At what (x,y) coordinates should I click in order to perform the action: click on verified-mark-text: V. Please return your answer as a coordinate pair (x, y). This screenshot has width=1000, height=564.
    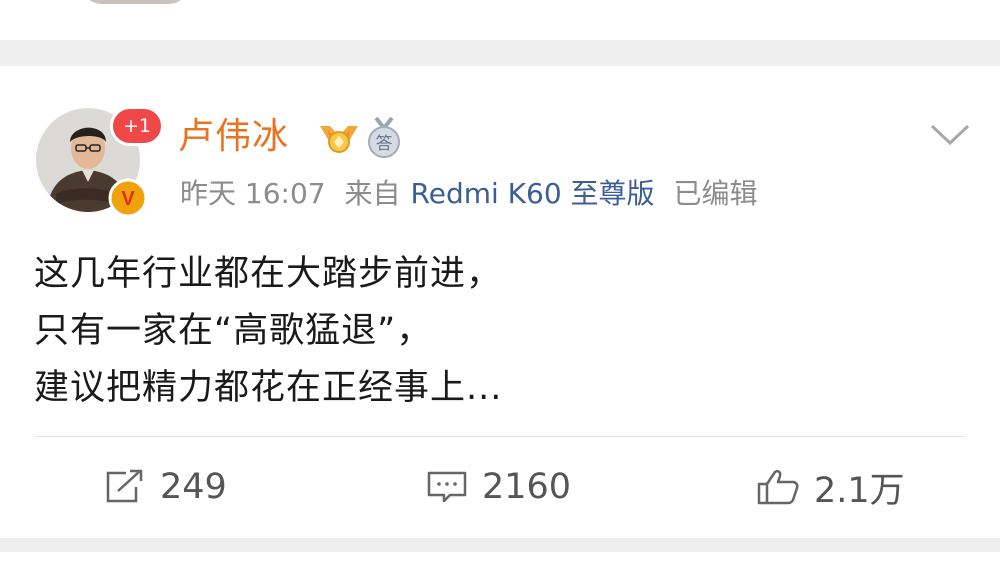
    Looking at the image, I should click on (128, 199).